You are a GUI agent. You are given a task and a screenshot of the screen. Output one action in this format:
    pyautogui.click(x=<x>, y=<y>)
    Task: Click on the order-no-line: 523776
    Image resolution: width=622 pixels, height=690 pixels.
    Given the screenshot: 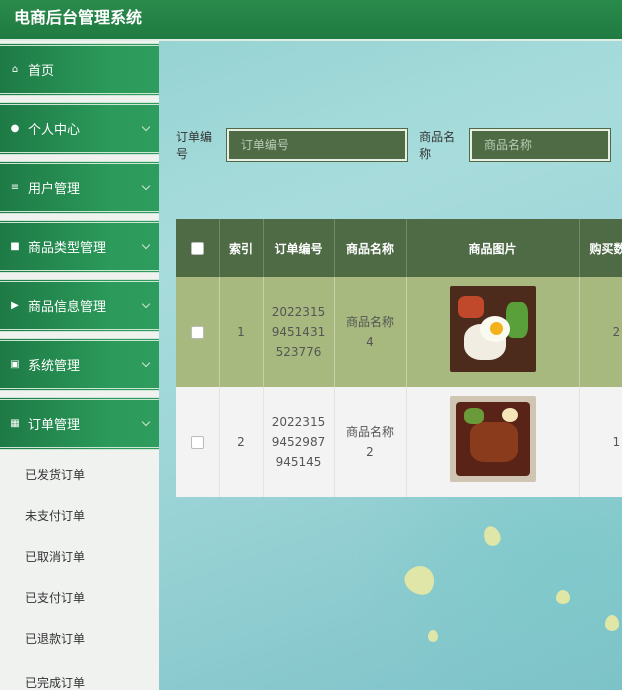 What is the action you would take?
    pyautogui.click(x=298, y=352)
    